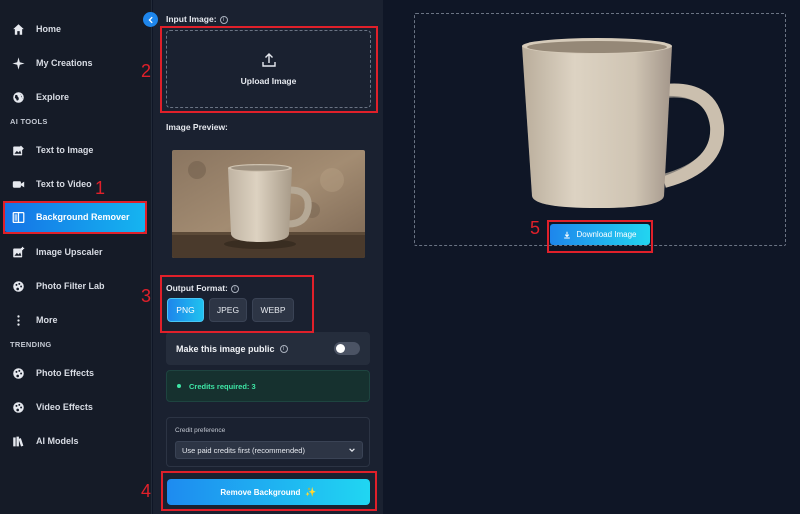  I want to click on download-image-label: Download Image, so click(606, 234).